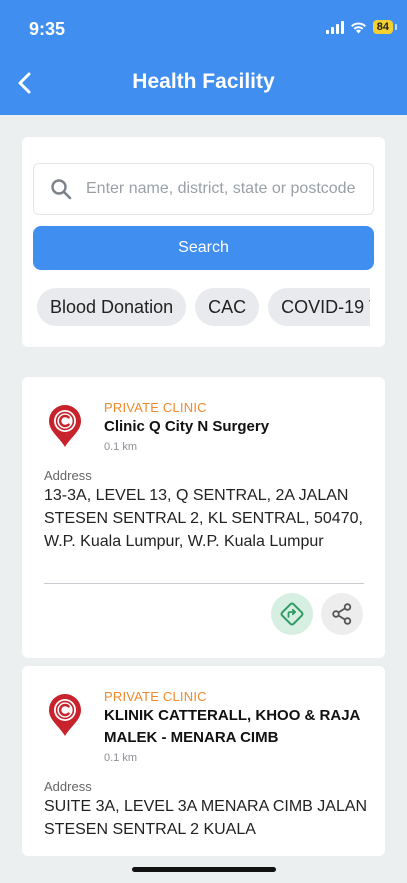 The width and height of the screenshot is (407, 883). I want to click on category-chip-list: Blood DonationCACCOVID-19 Vaccination, so click(203, 307).